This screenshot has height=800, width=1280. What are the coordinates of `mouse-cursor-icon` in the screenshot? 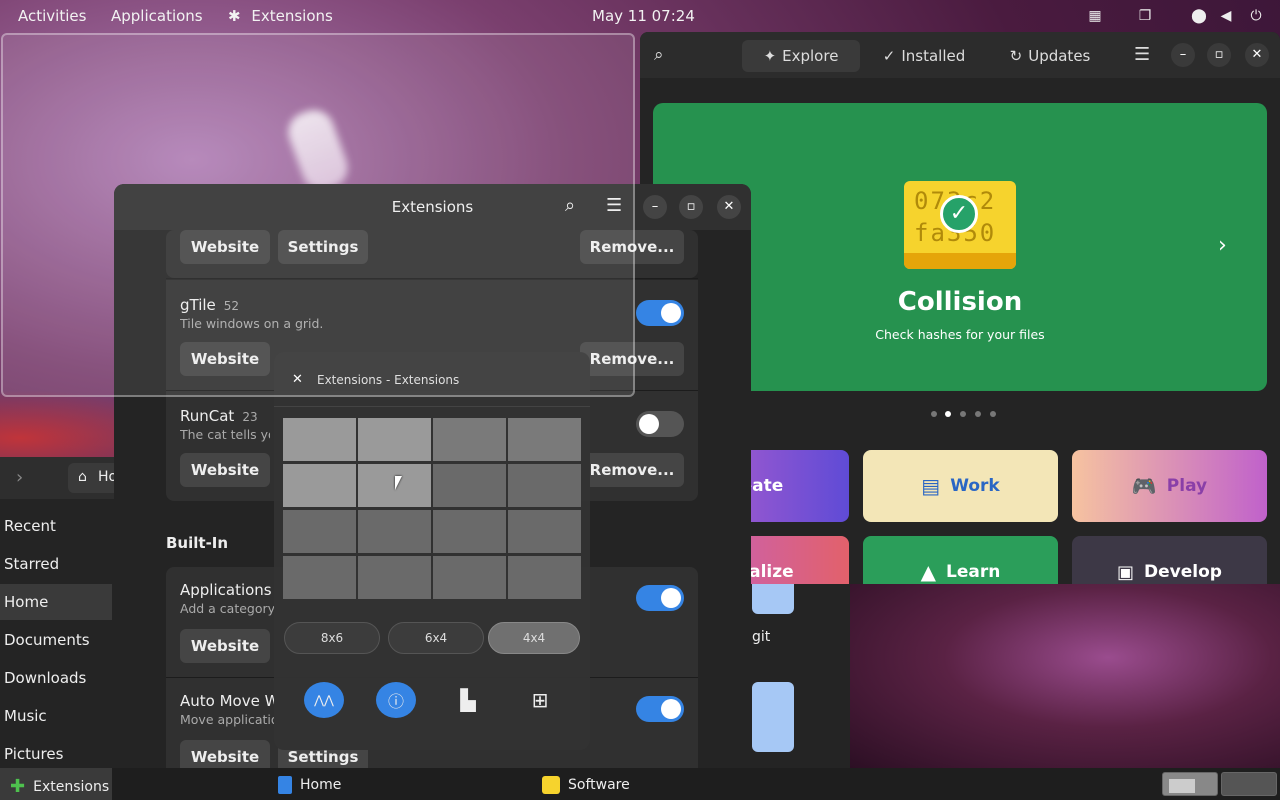 It's located at (398, 483).